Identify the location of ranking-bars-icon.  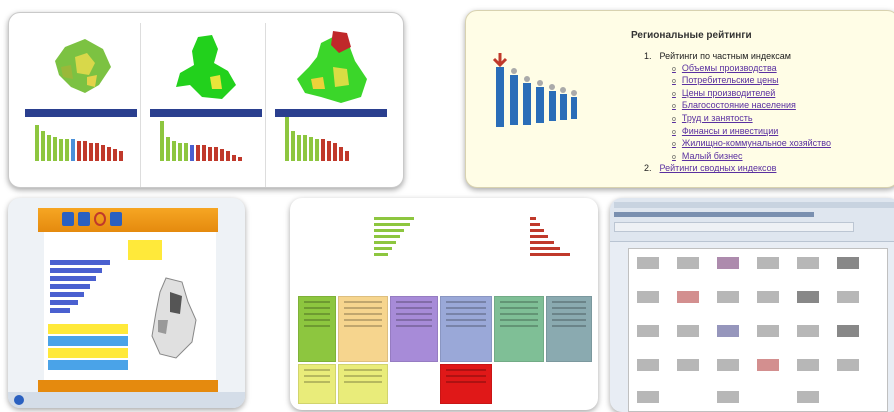
(534, 90).